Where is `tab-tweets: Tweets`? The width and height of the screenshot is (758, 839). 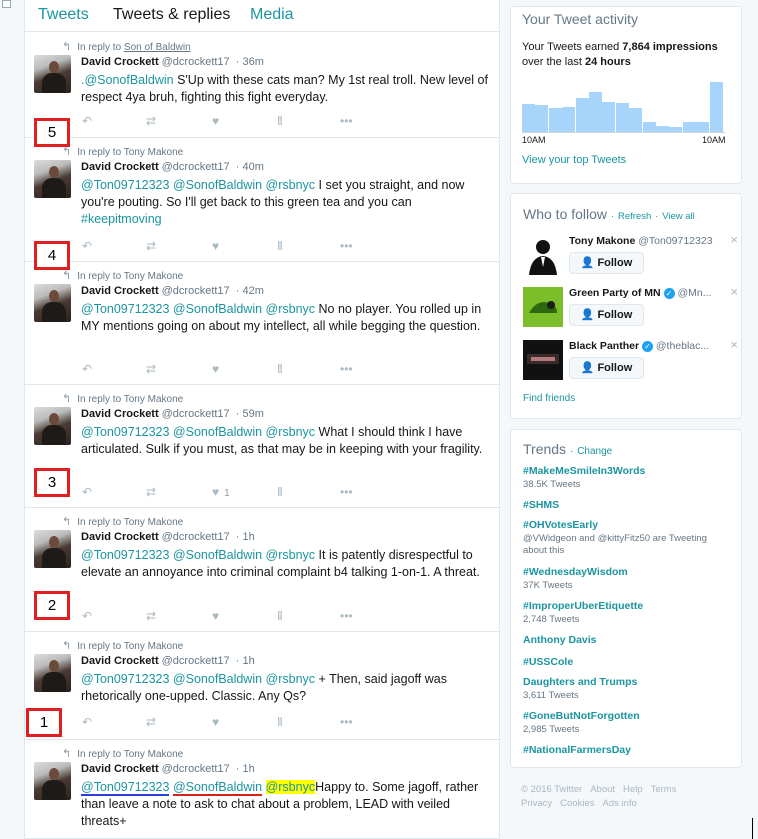 tab-tweets: Tweets is located at coordinates (63, 15).